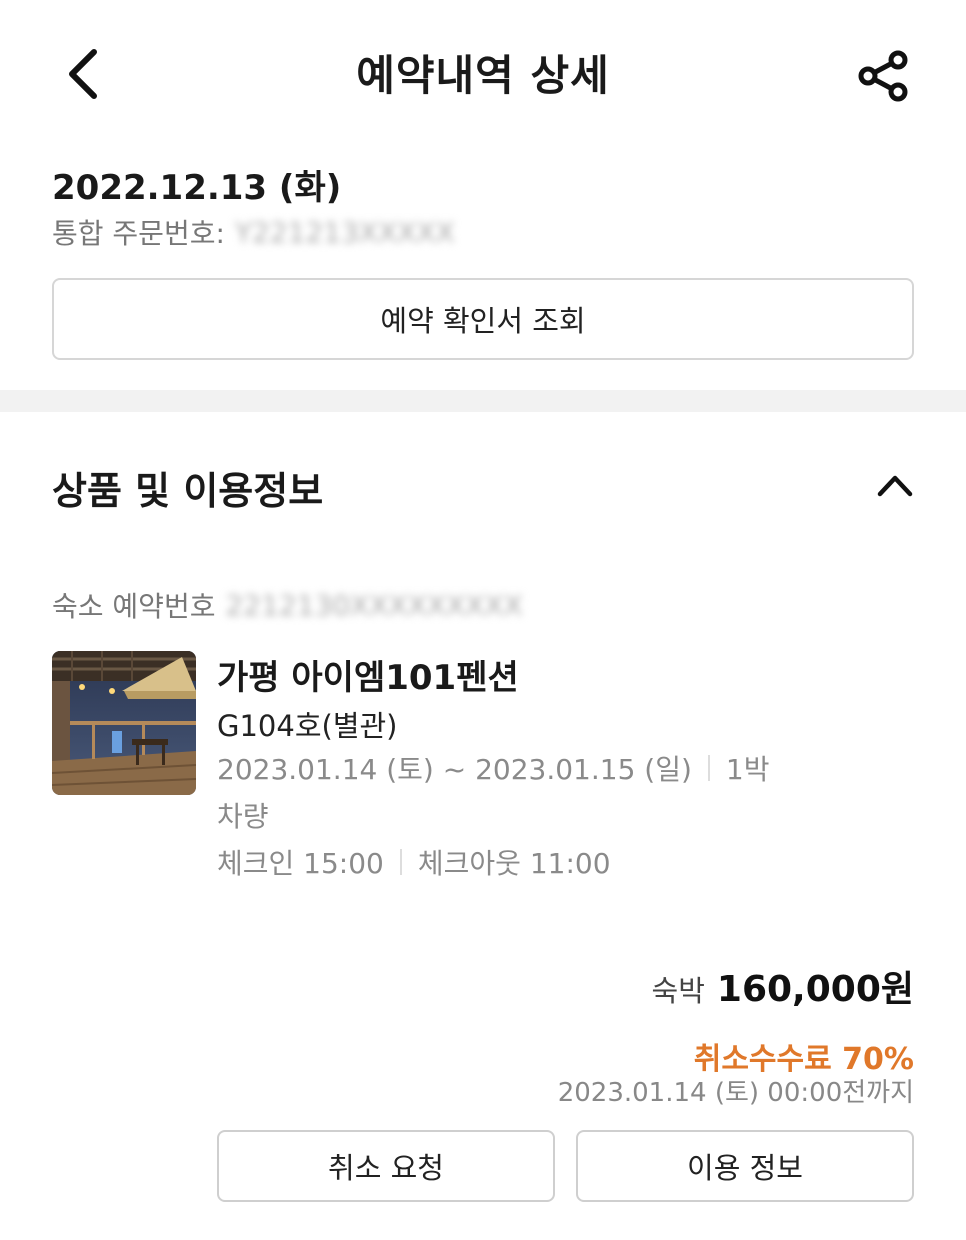 The height and width of the screenshot is (1240, 966). I want to click on usage-info-button: 이용 정보, so click(745, 1166).